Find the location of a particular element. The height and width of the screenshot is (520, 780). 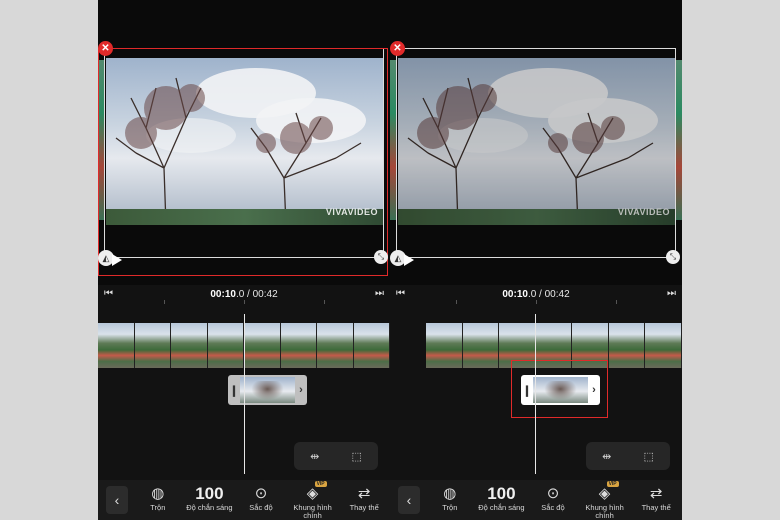

overlay-frame is located at coordinates (536, 153).